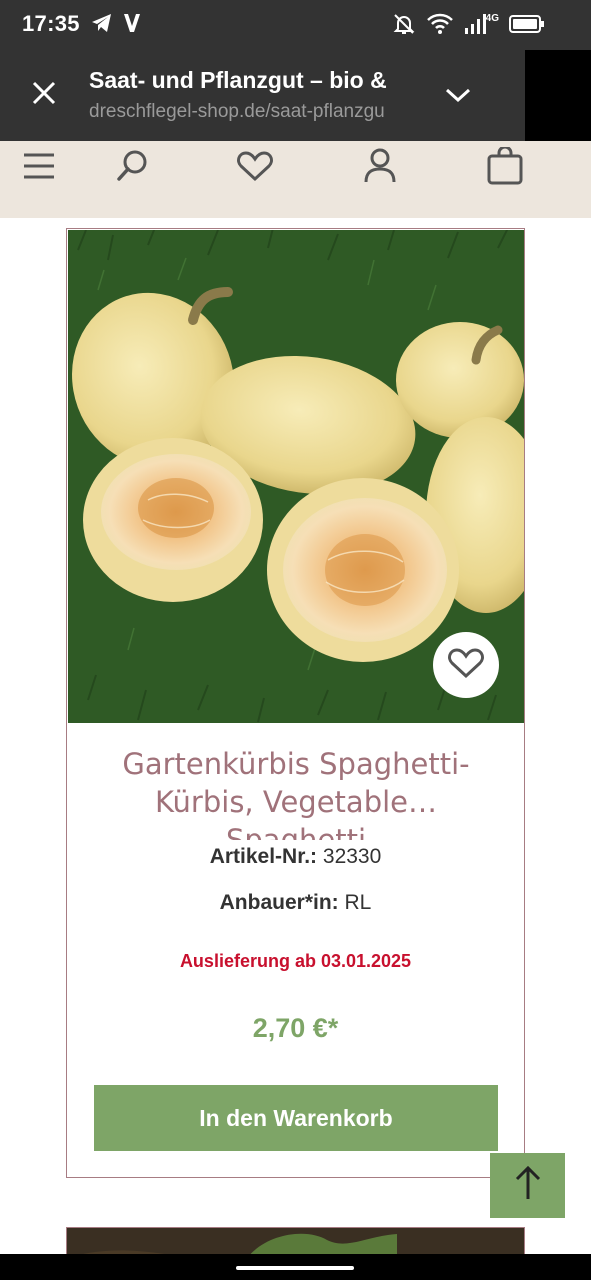 This screenshot has height=1280, width=591. Describe the element at coordinates (295, 25) in the screenshot. I see `status-bar: 17:35 4G` at that location.